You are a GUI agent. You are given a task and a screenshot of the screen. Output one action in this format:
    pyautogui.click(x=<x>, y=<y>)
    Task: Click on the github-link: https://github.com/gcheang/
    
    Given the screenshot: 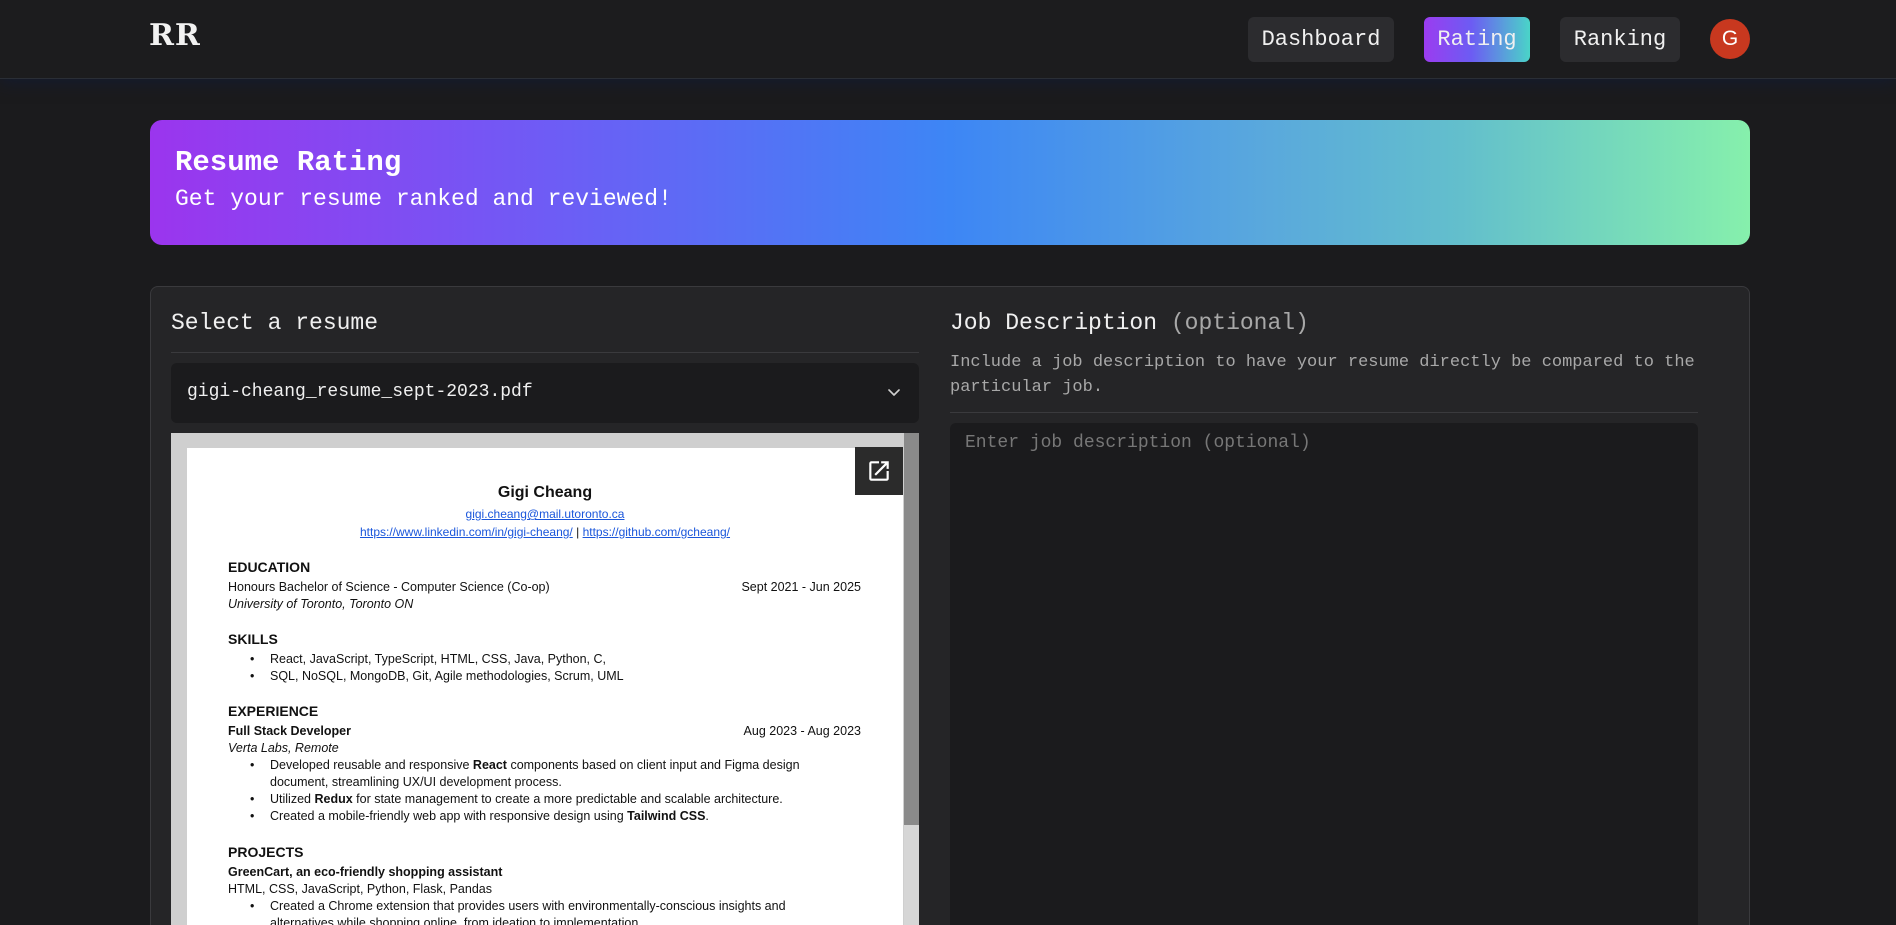 What is the action you would take?
    pyautogui.click(x=656, y=532)
    